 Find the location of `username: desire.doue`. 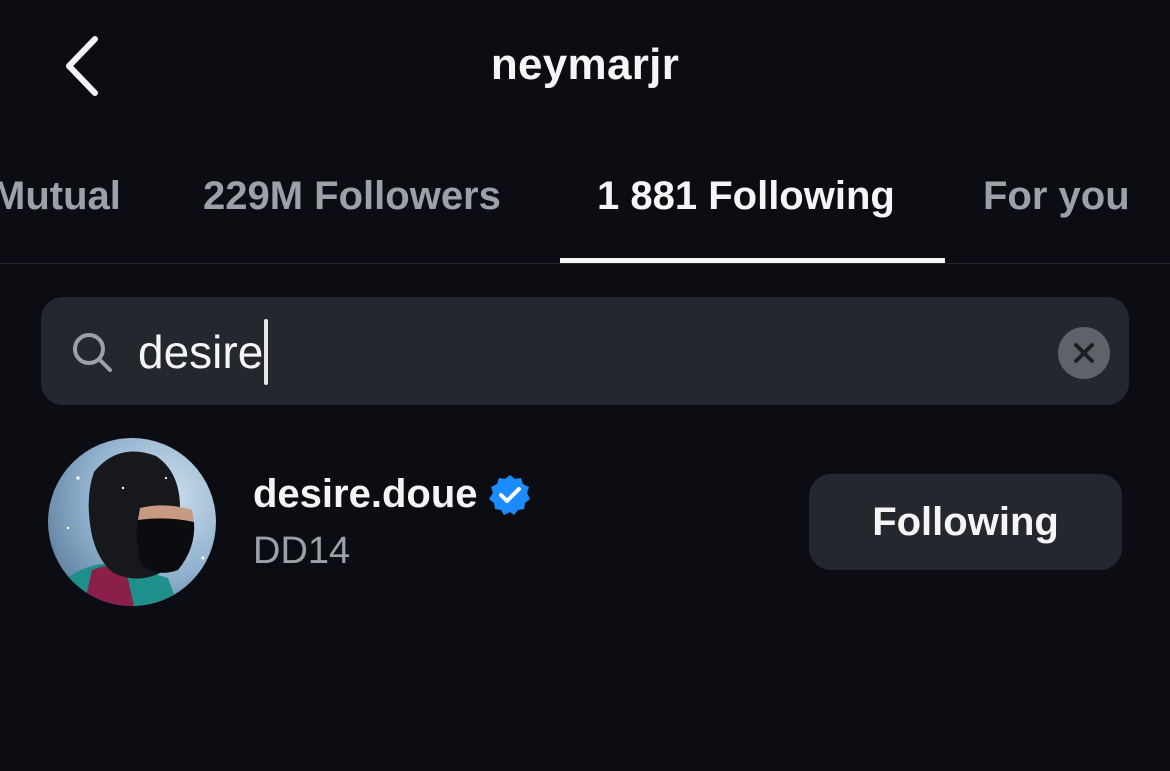

username: desire.doue is located at coordinates (365, 494).